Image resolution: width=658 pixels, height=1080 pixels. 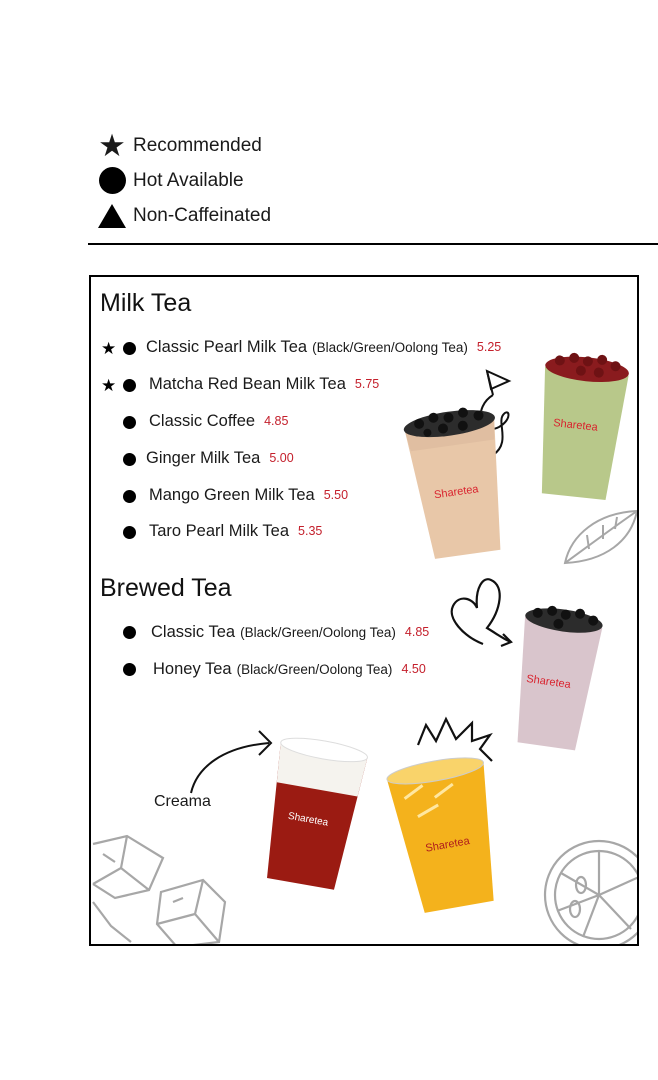 I want to click on item-price: 5.25, so click(x=489, y=347).